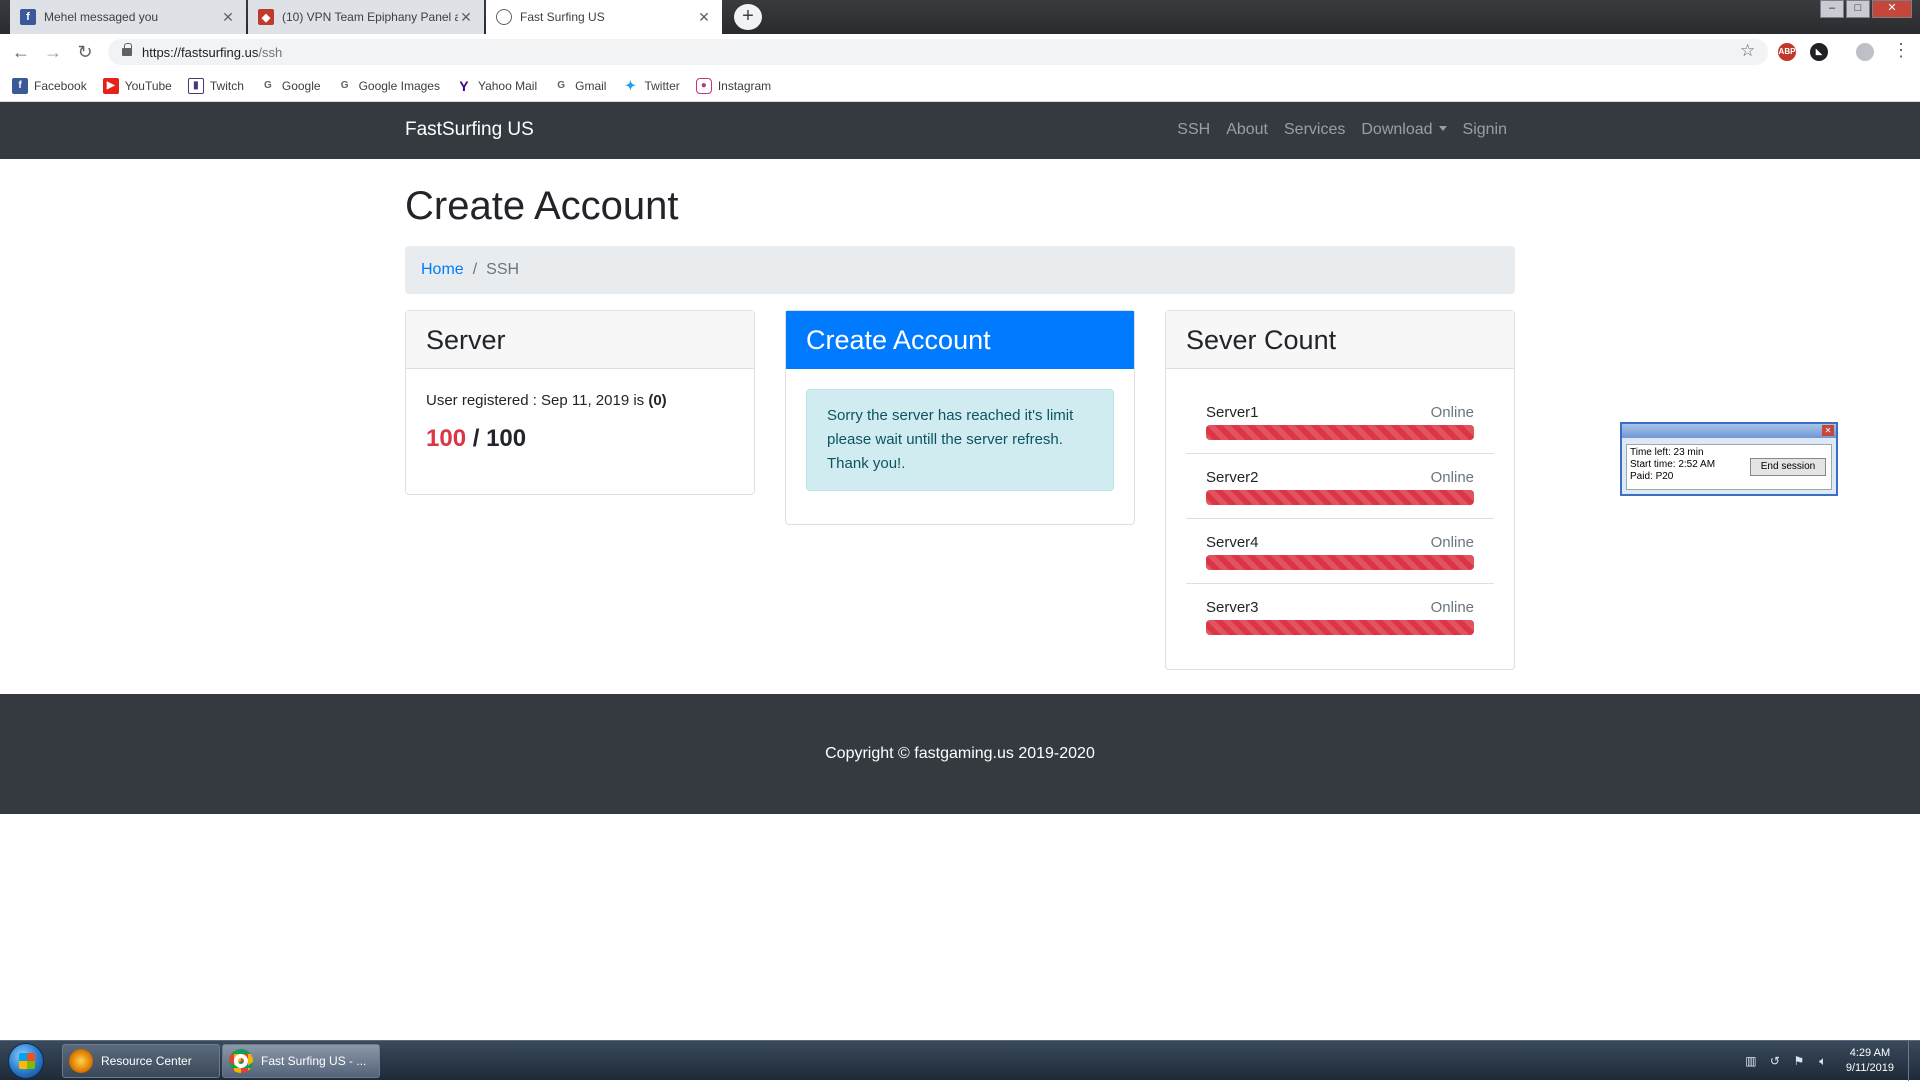 This screenshot has height=1081, width=1920. I want to click on list-item: Server3 Online, so click(1340, 616).